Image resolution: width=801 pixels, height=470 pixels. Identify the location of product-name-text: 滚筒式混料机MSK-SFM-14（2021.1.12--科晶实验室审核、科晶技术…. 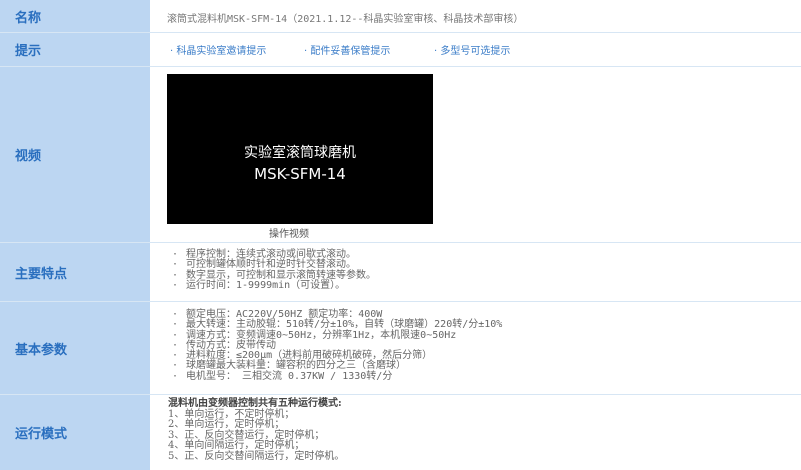
(345, 19).